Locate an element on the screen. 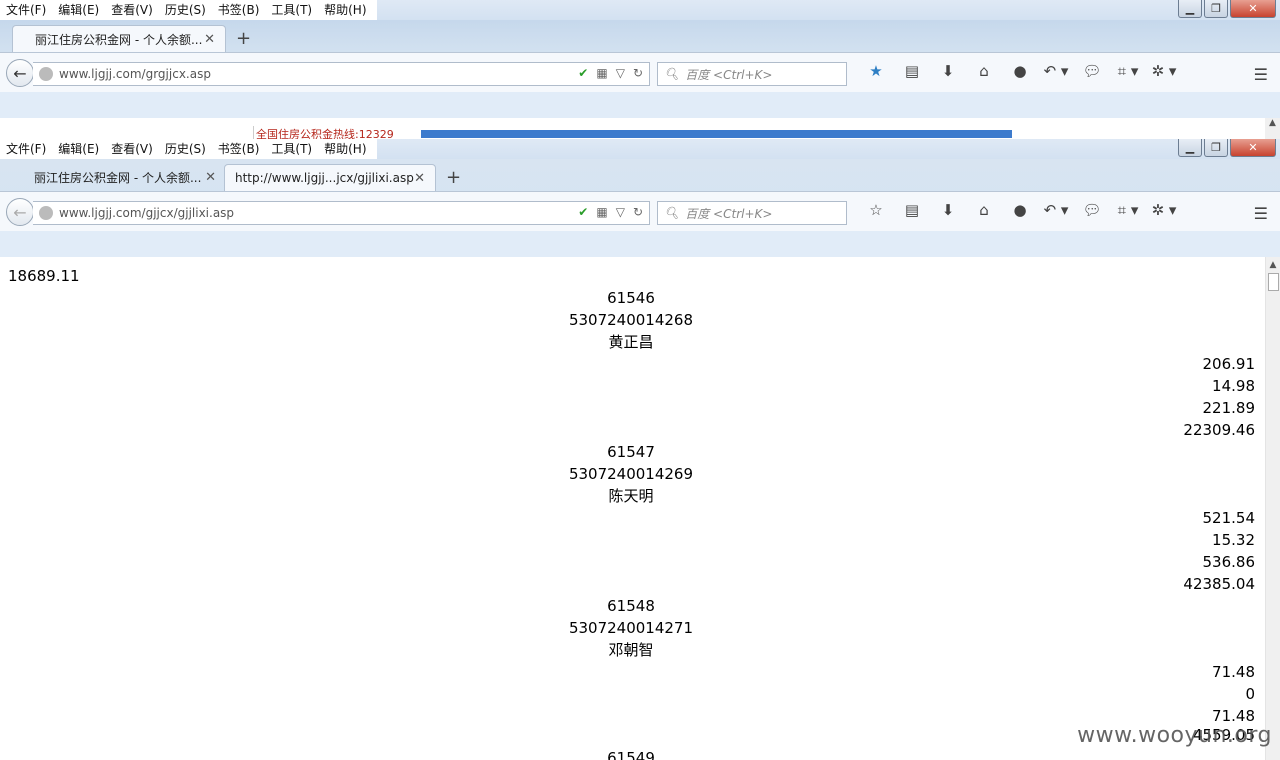  bookmark-star-icon: ★ is located at coordinates (876, 71).